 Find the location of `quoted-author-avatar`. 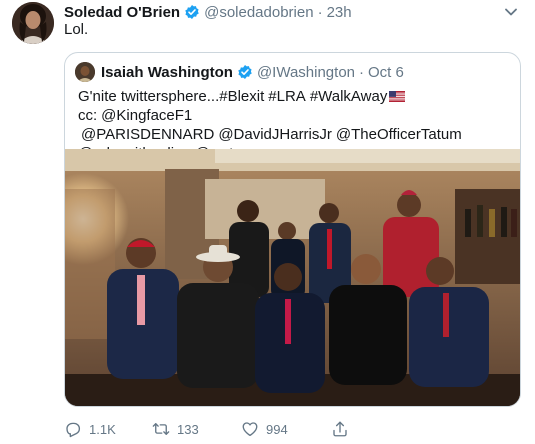

quoted-author-avatar is located at coordinates (85, 72).